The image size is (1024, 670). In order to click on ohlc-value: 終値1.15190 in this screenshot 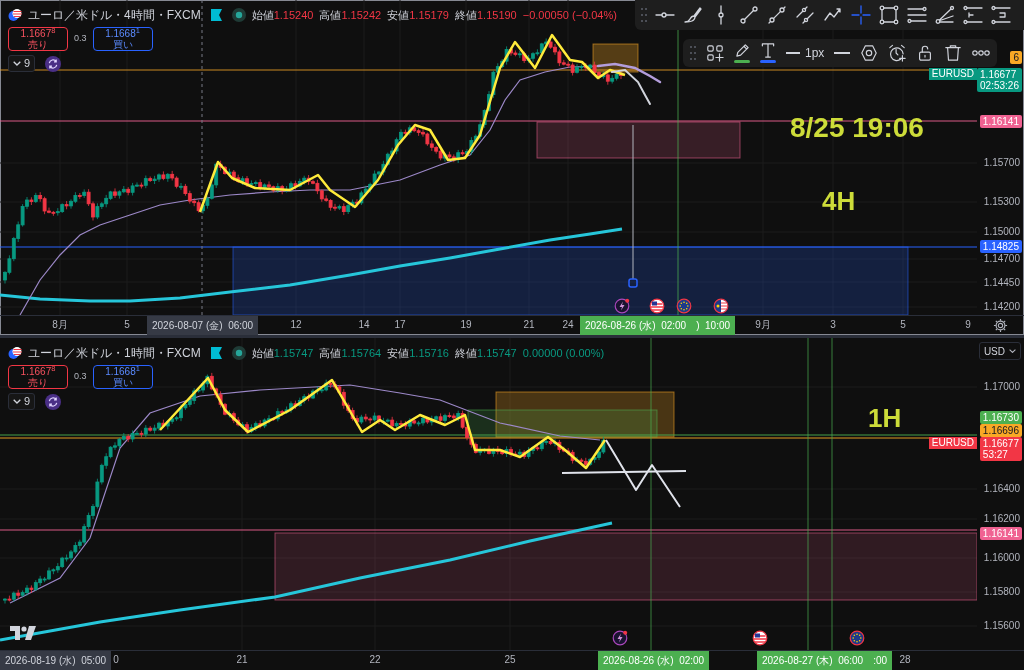, I will do `click(485, 15)`.